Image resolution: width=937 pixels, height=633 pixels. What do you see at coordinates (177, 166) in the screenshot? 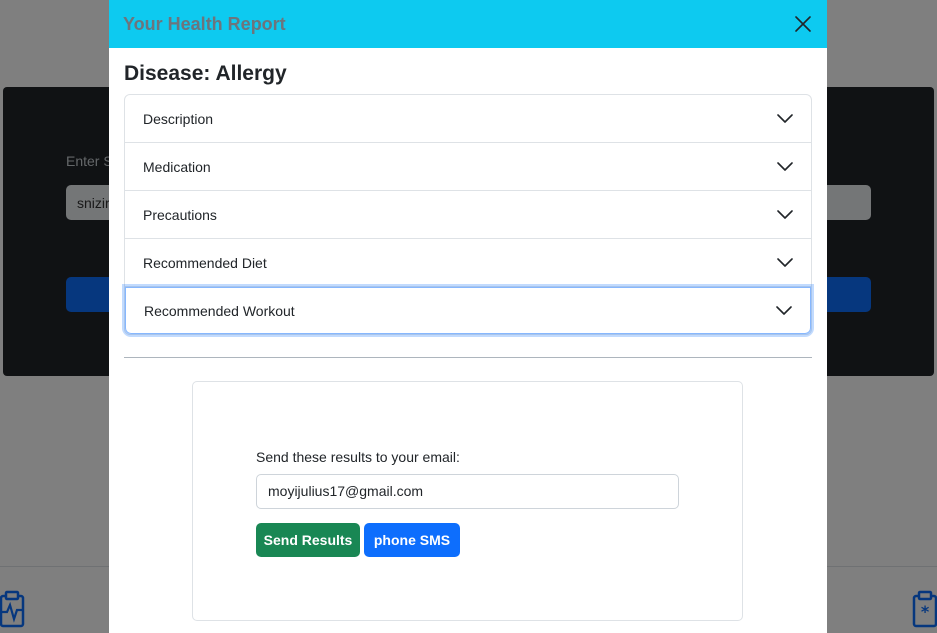
I see `accordion-label: Medication` at bounding box center [177, 166].